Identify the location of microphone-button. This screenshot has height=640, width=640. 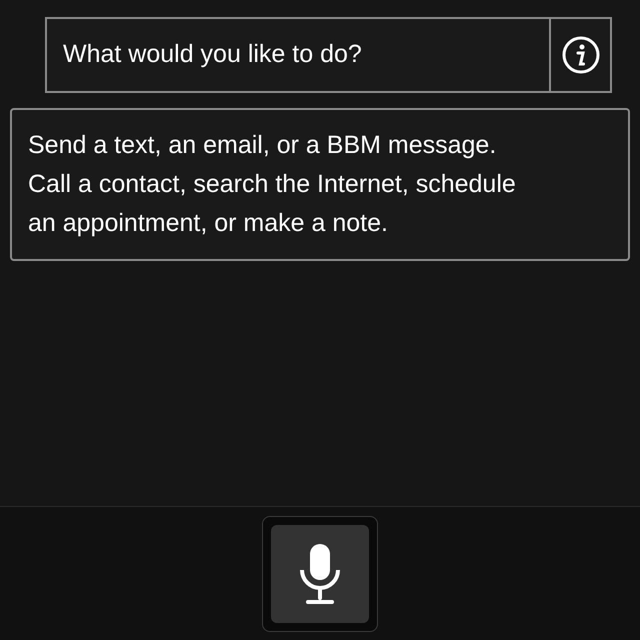
(320, 574).